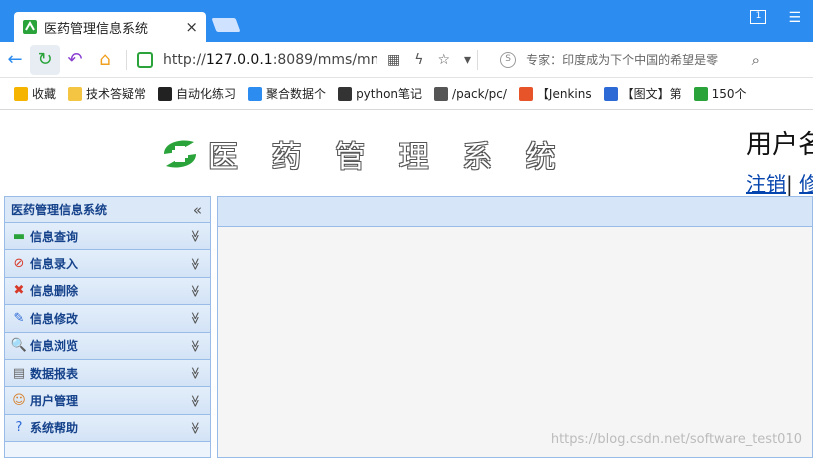  Describe the element at coordinates (610, 93) in the screenshot. I see `paw-icon` at that location.